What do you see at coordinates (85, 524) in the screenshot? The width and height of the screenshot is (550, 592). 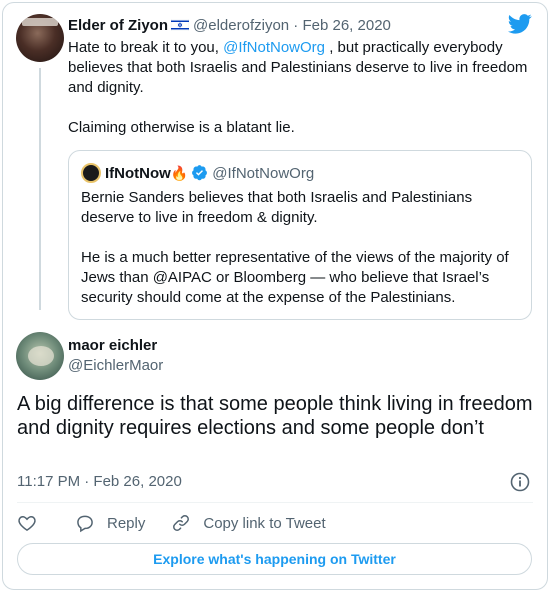 I see `reply-bubble-icon` at bounding box center [85, 524].